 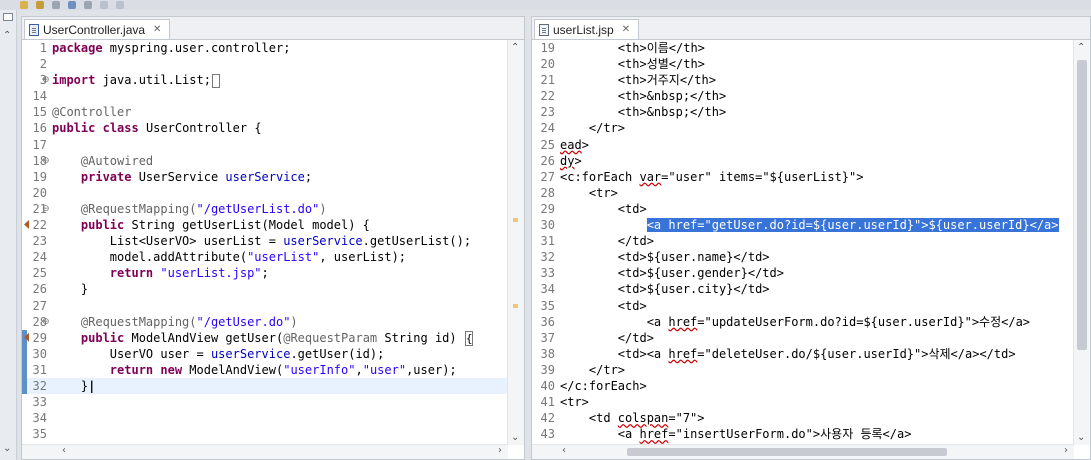 What do you see at coordinates (265, 96) in the screenshot?
I see `code-line: 14` at bounding box center [265, 96].